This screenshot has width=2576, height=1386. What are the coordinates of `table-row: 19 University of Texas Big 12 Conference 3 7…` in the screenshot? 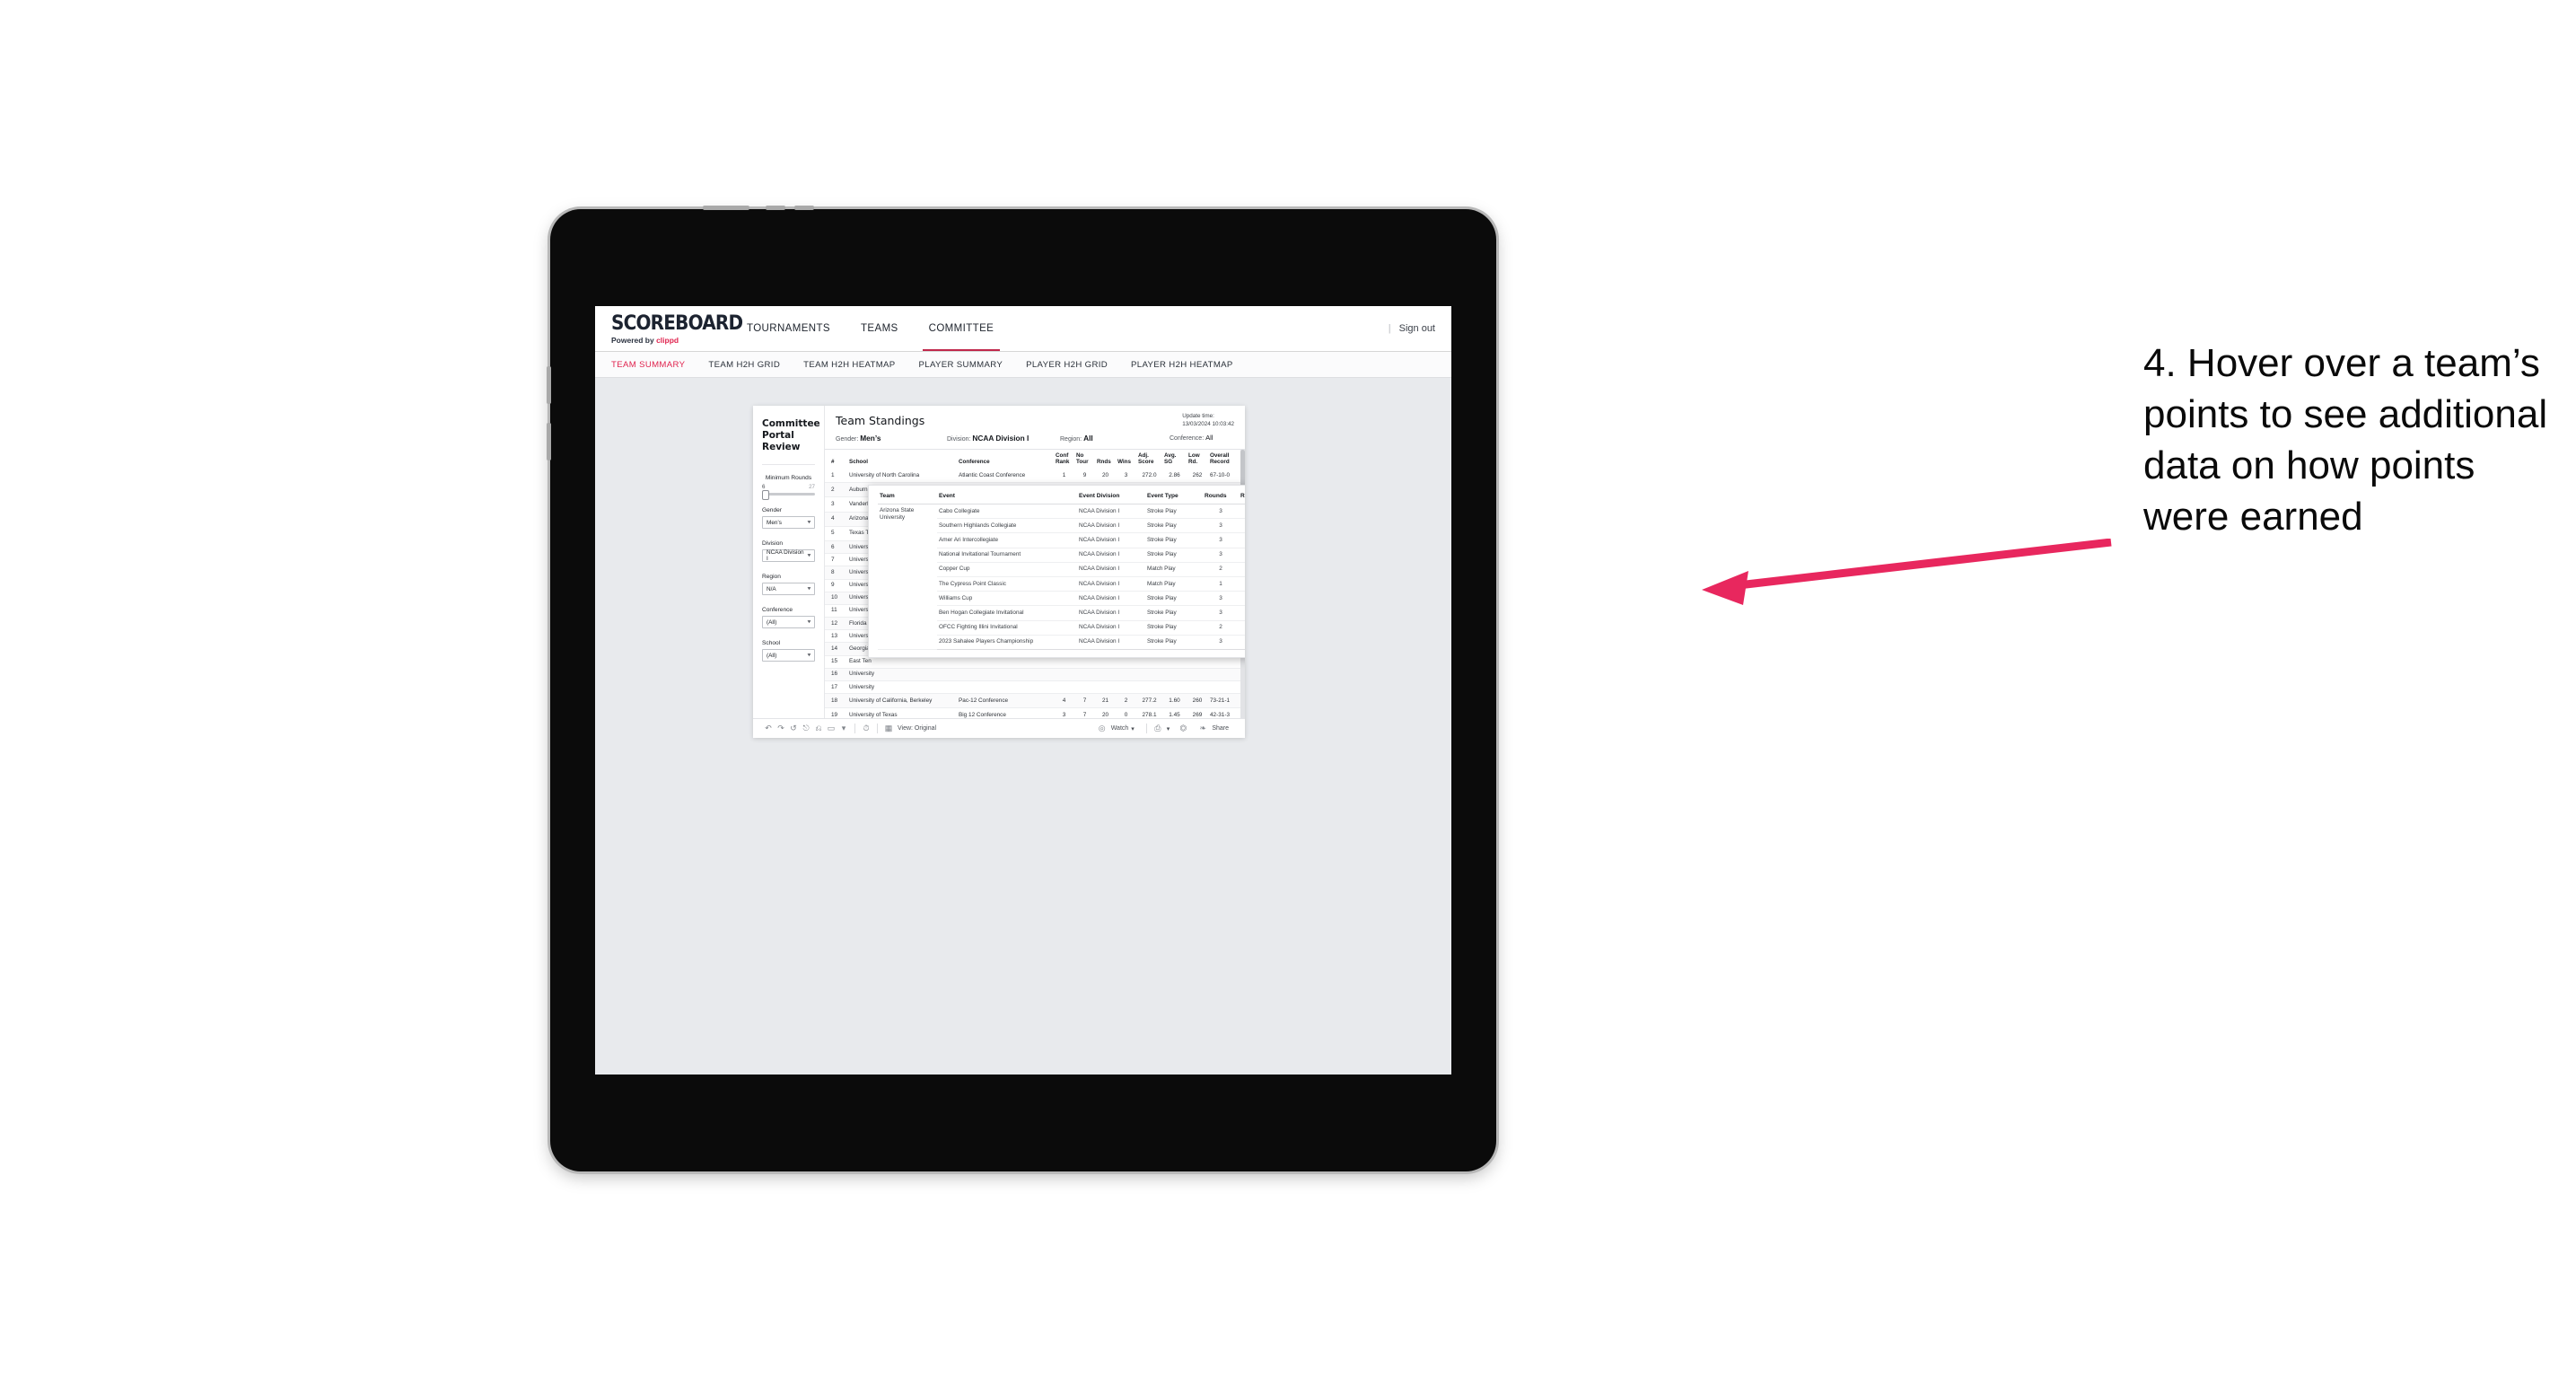 It's located at (1035, 712).